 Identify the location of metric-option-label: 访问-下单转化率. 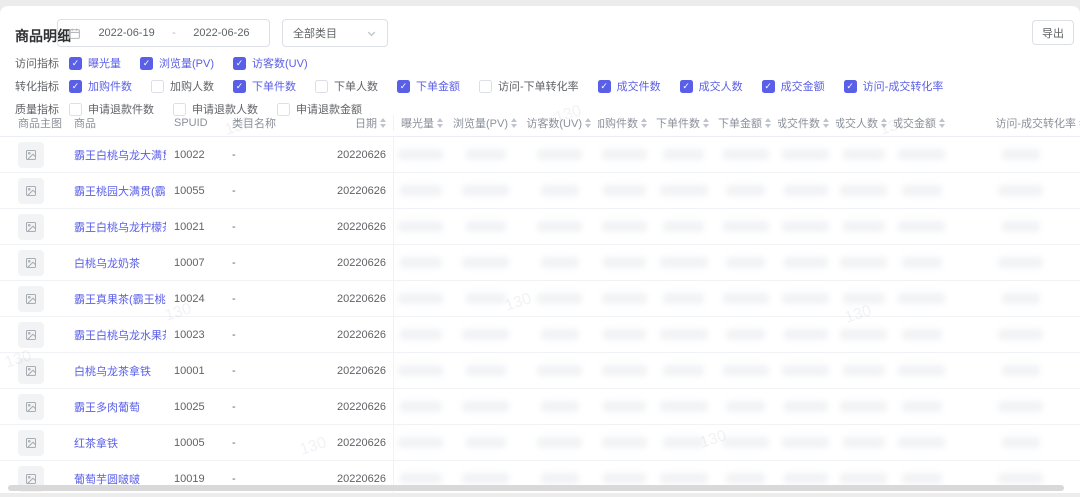
(538, 87).